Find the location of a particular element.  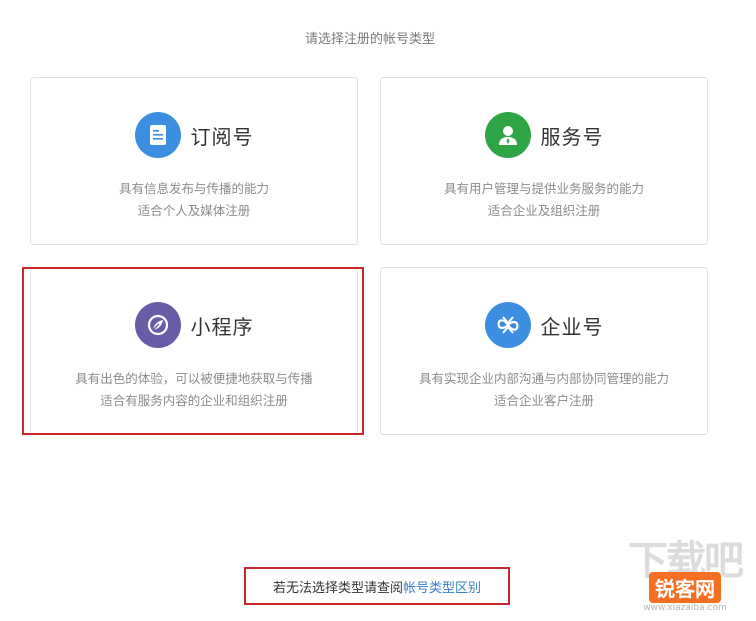

card-title: 企业号 is located at coordinates (572, 326).